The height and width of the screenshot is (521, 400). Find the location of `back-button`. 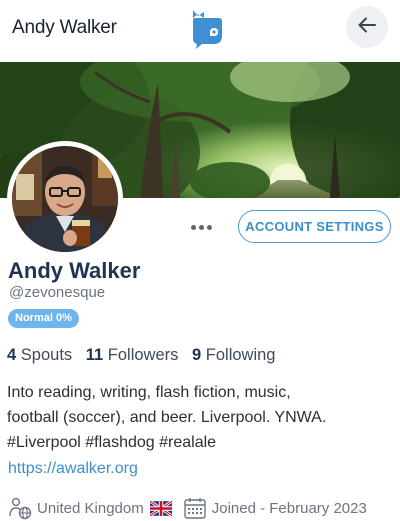

back-button is located at coordinates (367, 27).